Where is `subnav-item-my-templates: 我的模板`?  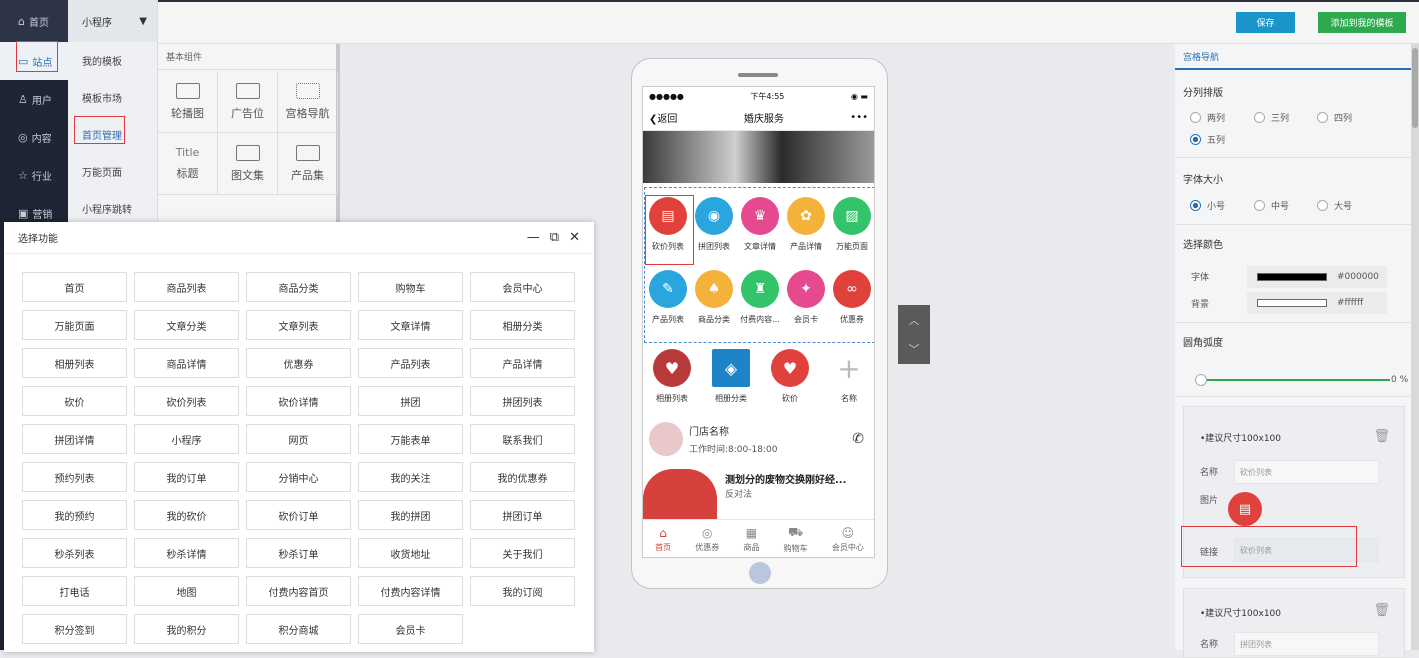
subnav-item-my-templates: 我的模板 is located at coordinates (112, 60).